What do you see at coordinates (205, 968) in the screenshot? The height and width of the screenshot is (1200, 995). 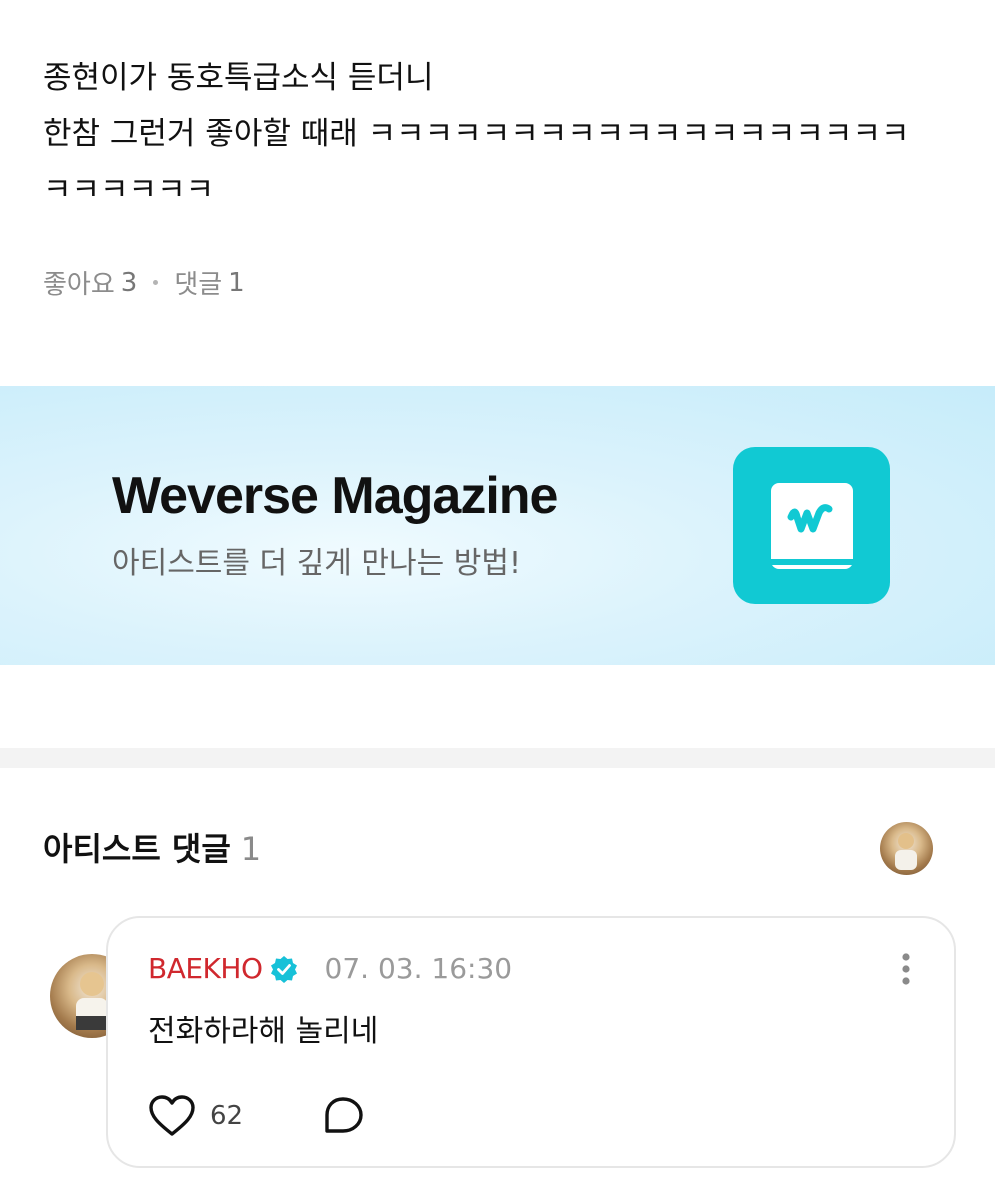 I see `comment-author: BAEKHO` at bounding box center [205, 968].